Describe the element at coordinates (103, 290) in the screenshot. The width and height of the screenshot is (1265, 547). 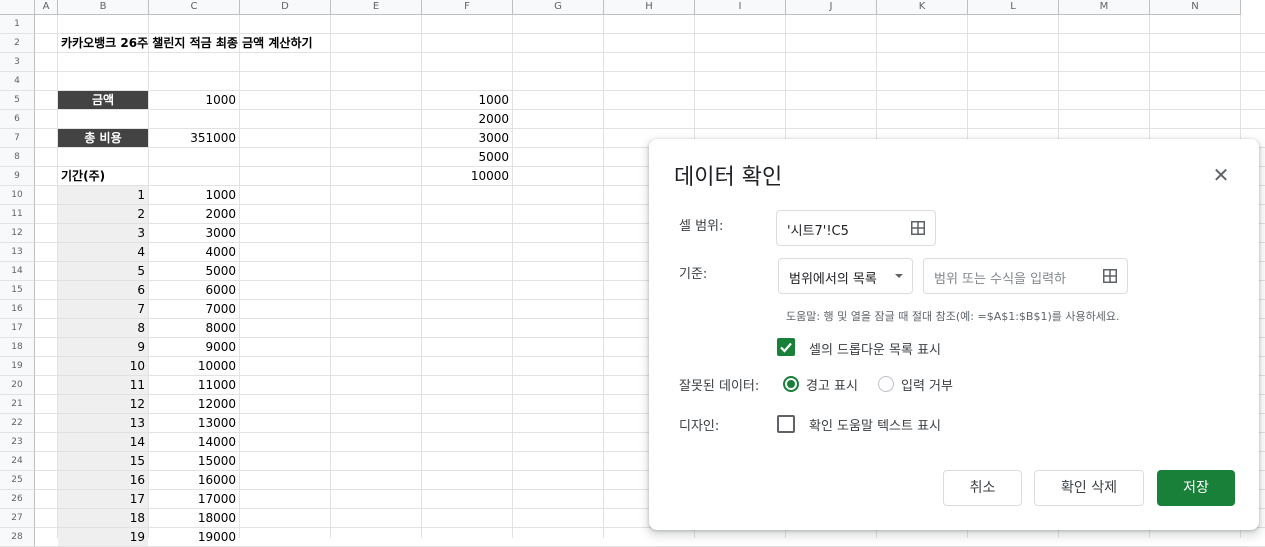
I see `week-number-cell: 6` at that location.